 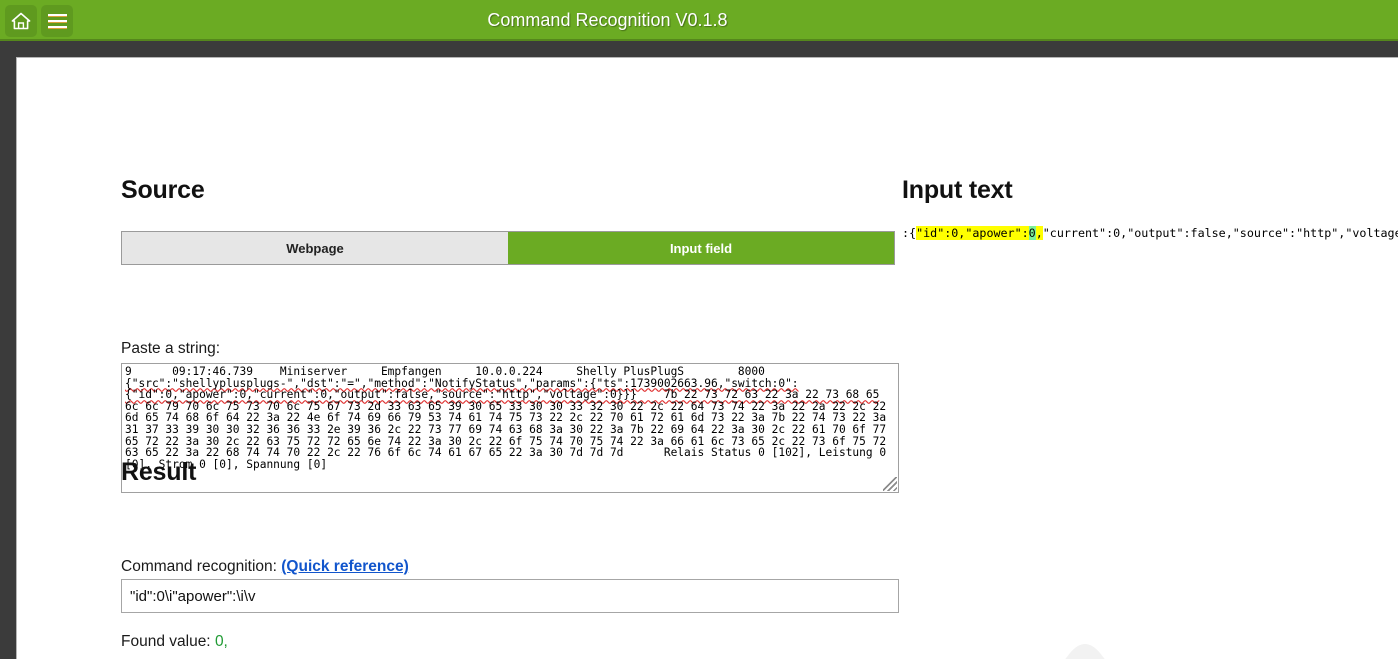 I want to click on command-recognition-line: Command recognition: (Quick reference), so click(x=265, y=567).